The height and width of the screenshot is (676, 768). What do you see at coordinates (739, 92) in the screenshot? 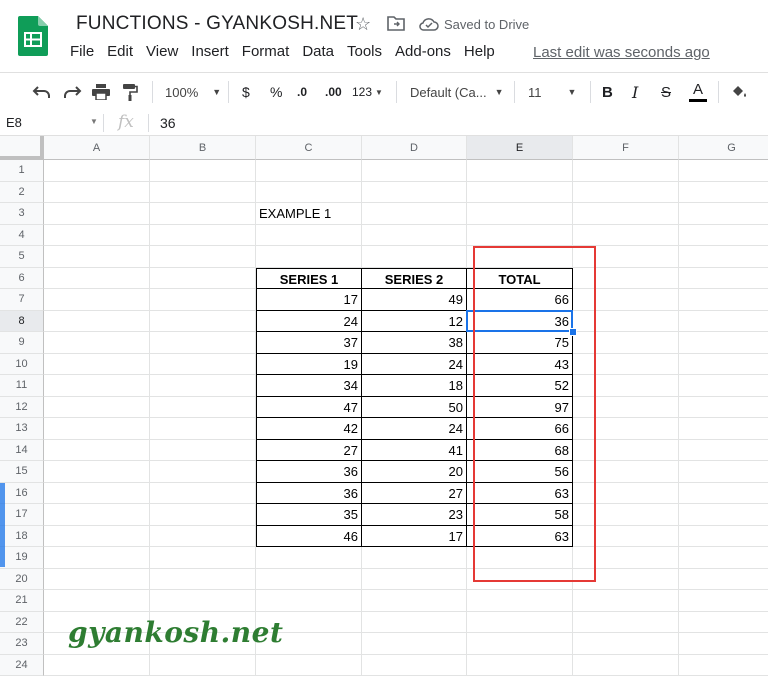
I see `fill-color-icon` at bounding box center [739, 92].